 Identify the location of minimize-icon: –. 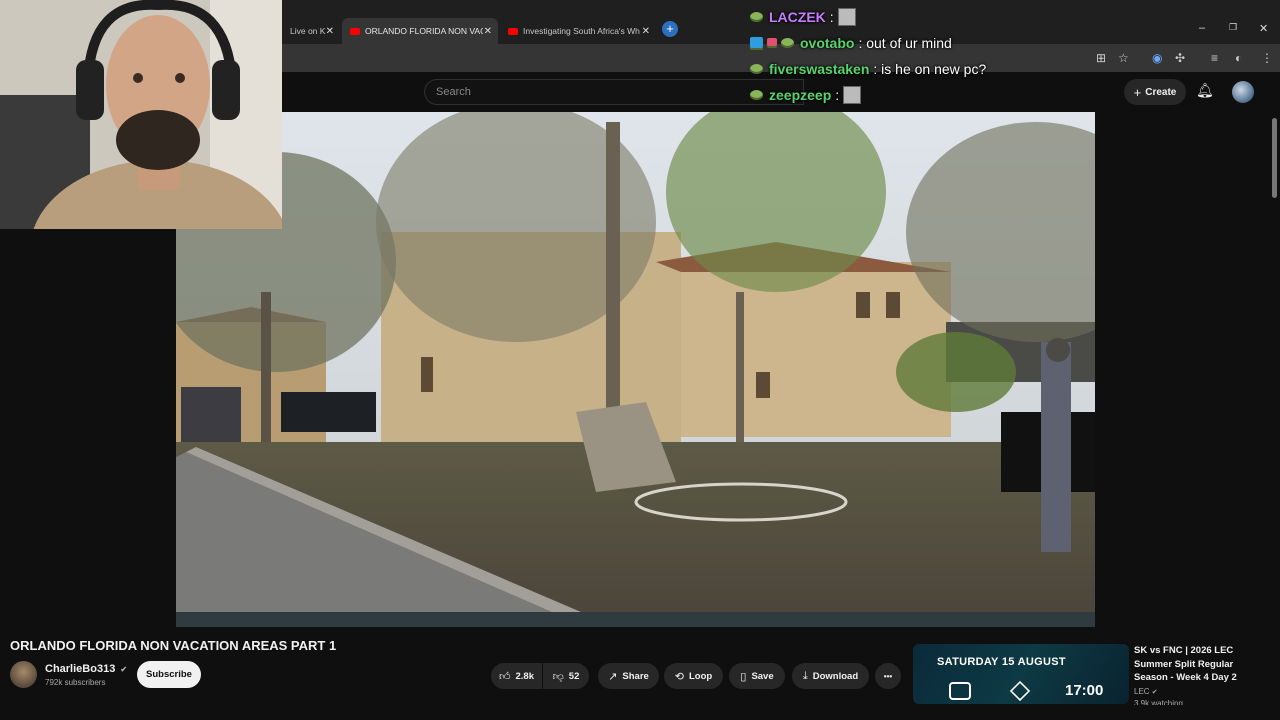
(1202, 28).